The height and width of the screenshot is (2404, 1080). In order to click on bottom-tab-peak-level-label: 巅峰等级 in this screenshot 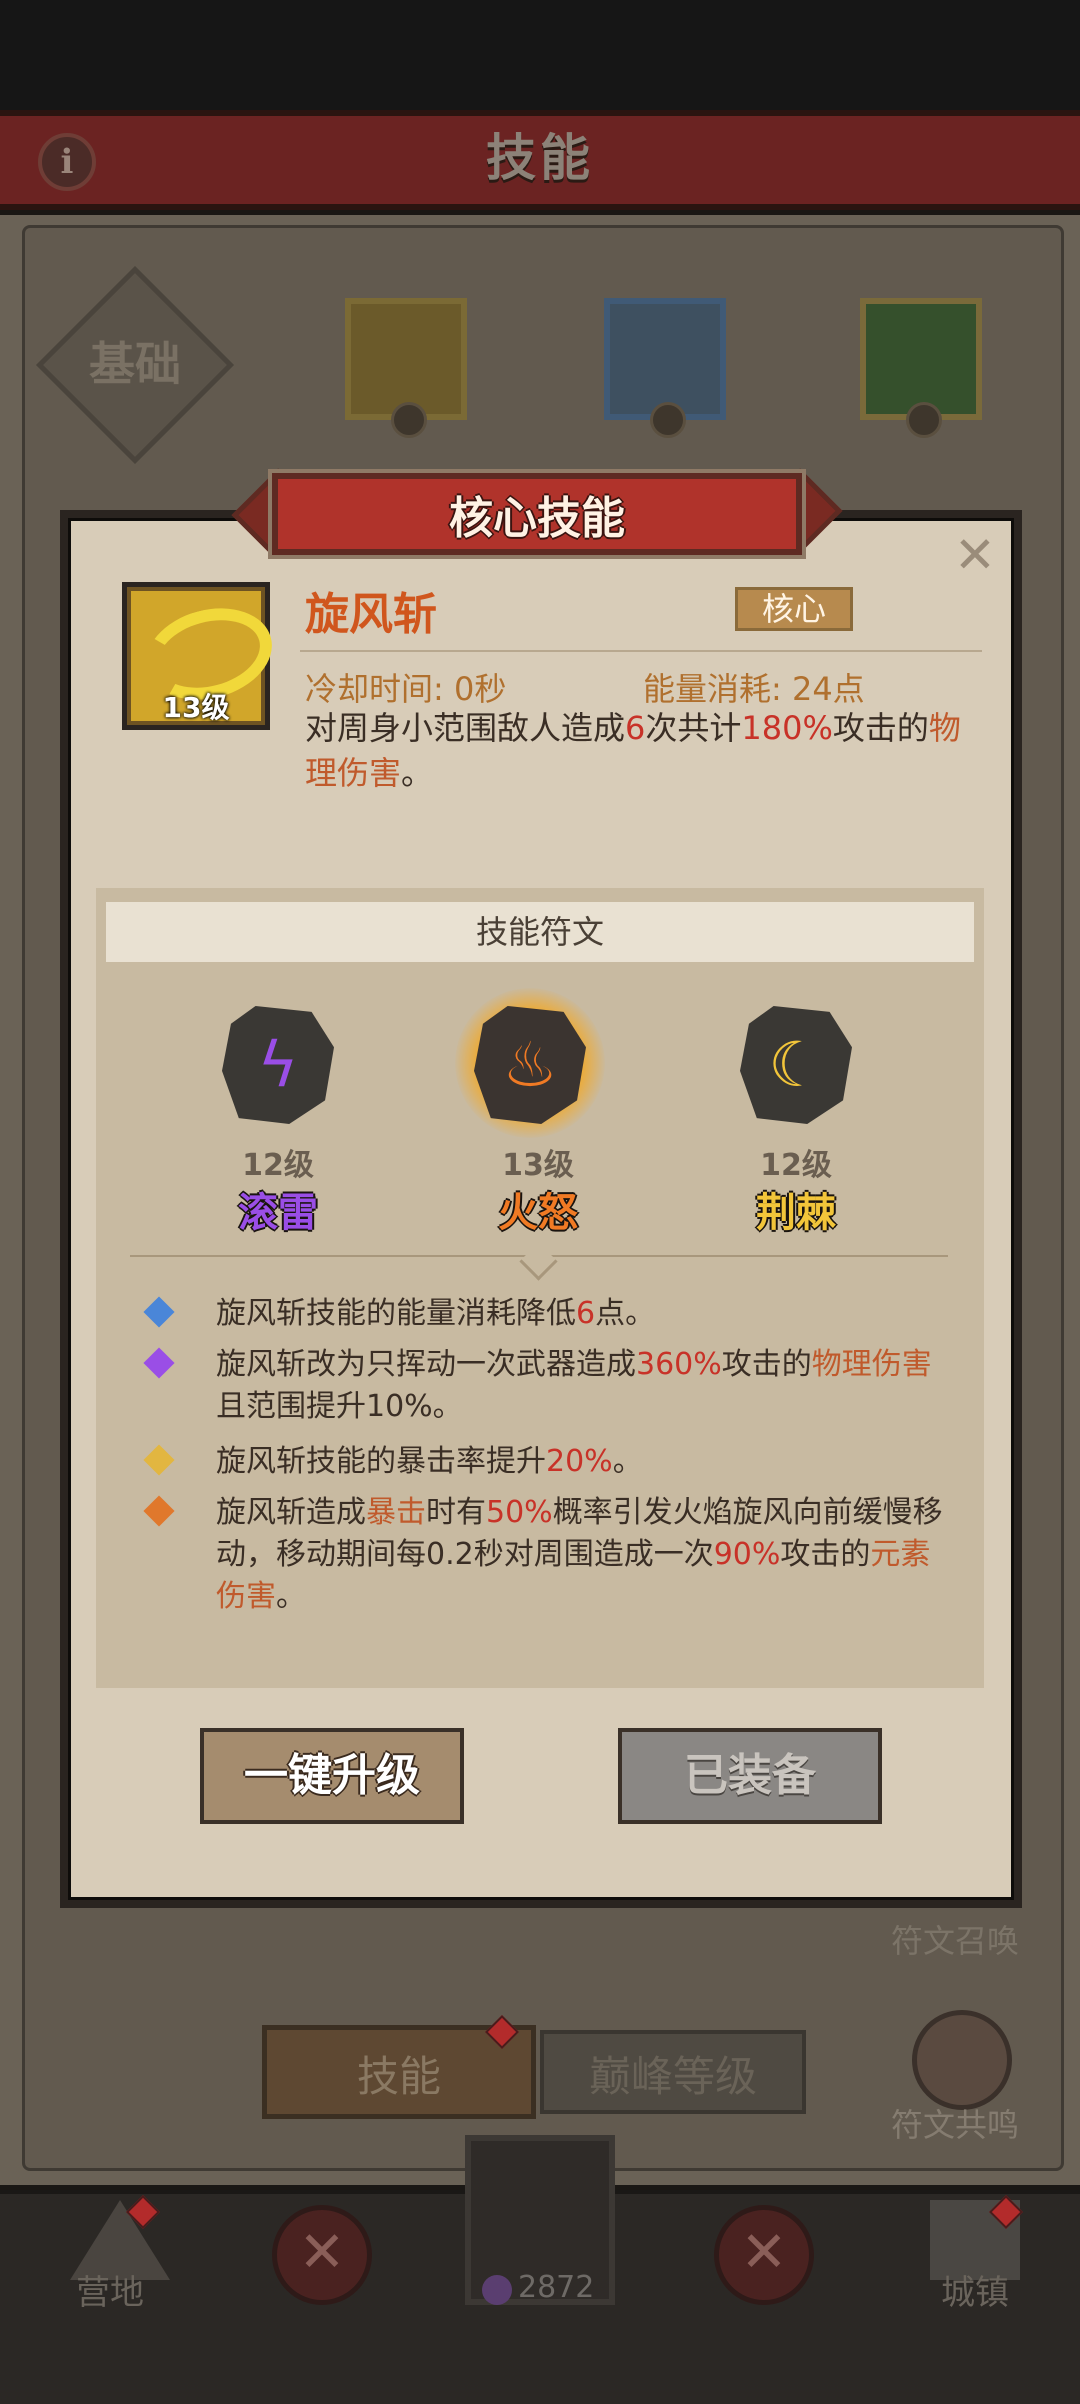, I will do `click(672, 2076)`.